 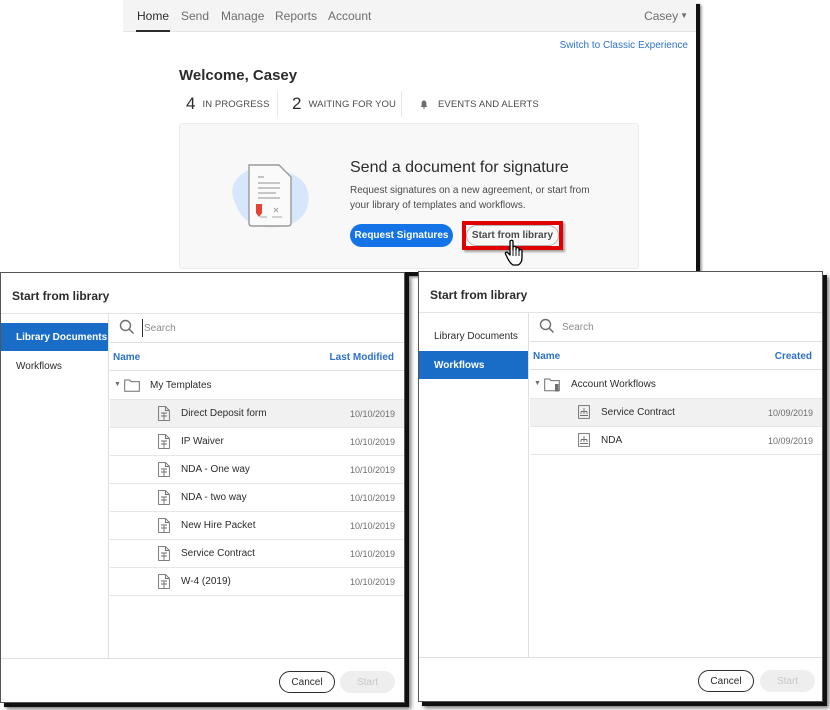 What do you see at coordinates (257, 498) in the screenshot?
I see `list-item: NDA - two way 10/10/2019` at bounding box center [257, 498].